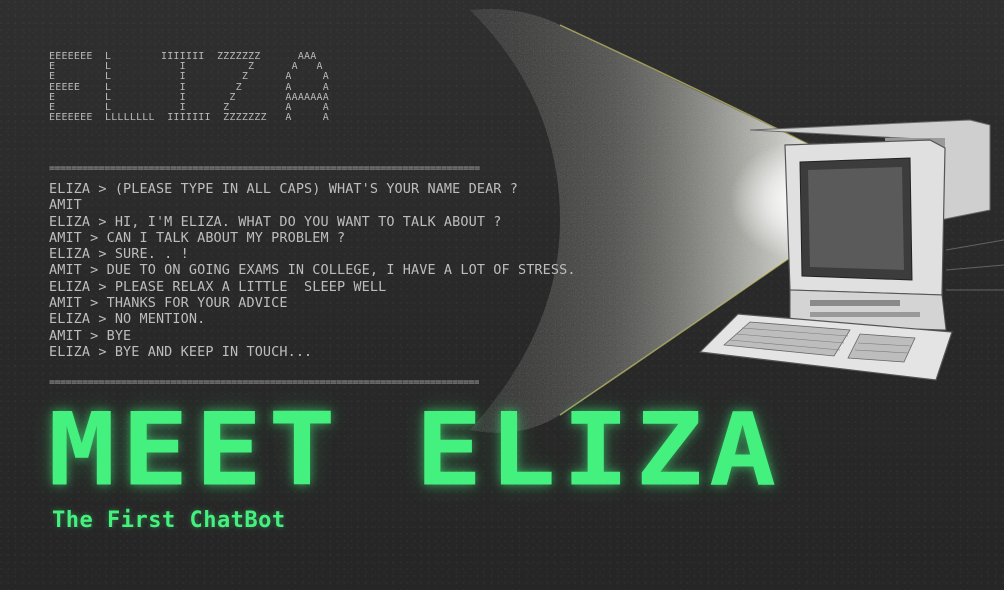 This screenshot has width=1004, height=590. Describe the element at coordinates (197, 237) in the screenshot. I see `chat-line: AMIT > CAN I TALK ABOUT MY PROBLEM ?` at that location.